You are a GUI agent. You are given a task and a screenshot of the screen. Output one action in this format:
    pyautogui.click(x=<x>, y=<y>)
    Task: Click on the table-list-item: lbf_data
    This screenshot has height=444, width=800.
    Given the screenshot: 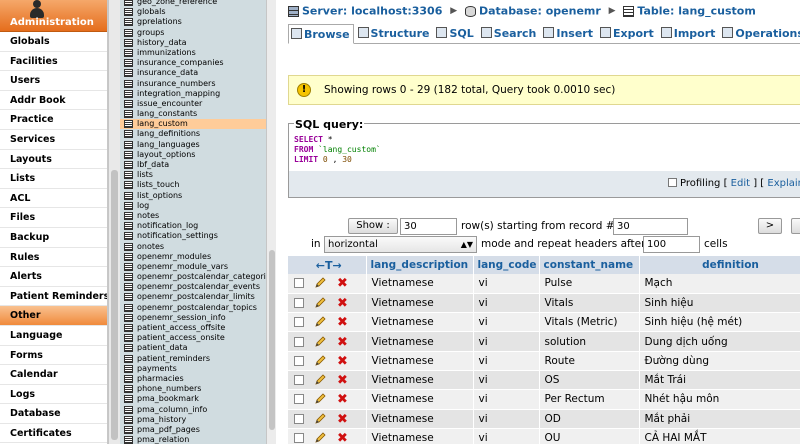 What is the action you would take?
    pyautogui.click(x=193, y=165)
    